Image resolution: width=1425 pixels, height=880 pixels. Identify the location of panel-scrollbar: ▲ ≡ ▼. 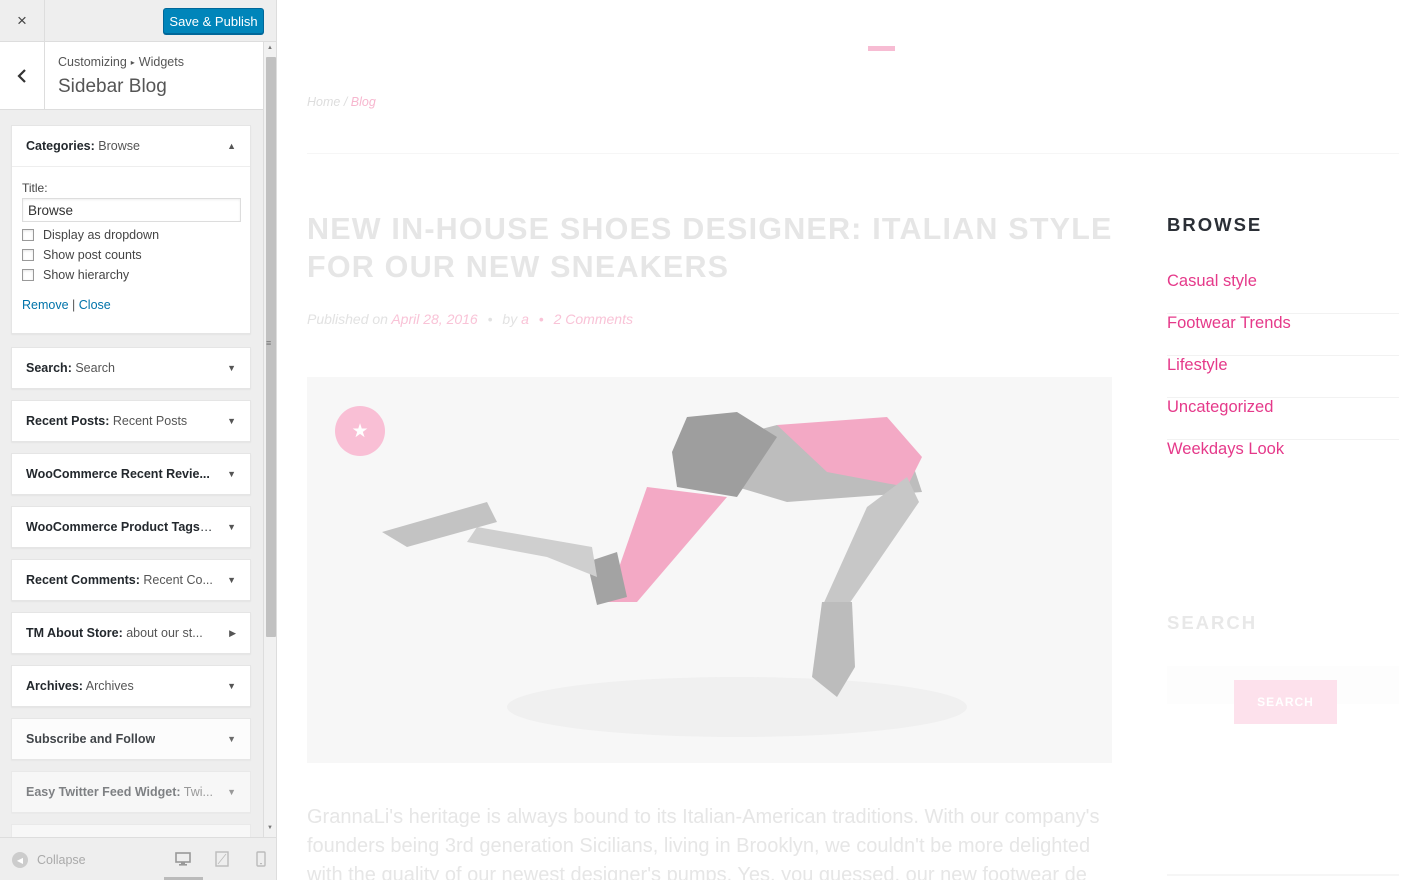
(269, 439).